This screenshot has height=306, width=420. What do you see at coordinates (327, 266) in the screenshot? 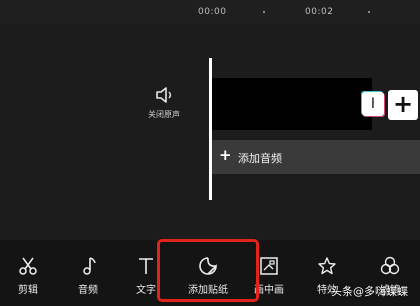
I see `effects-star-icon` at bounding box center [327, 266].